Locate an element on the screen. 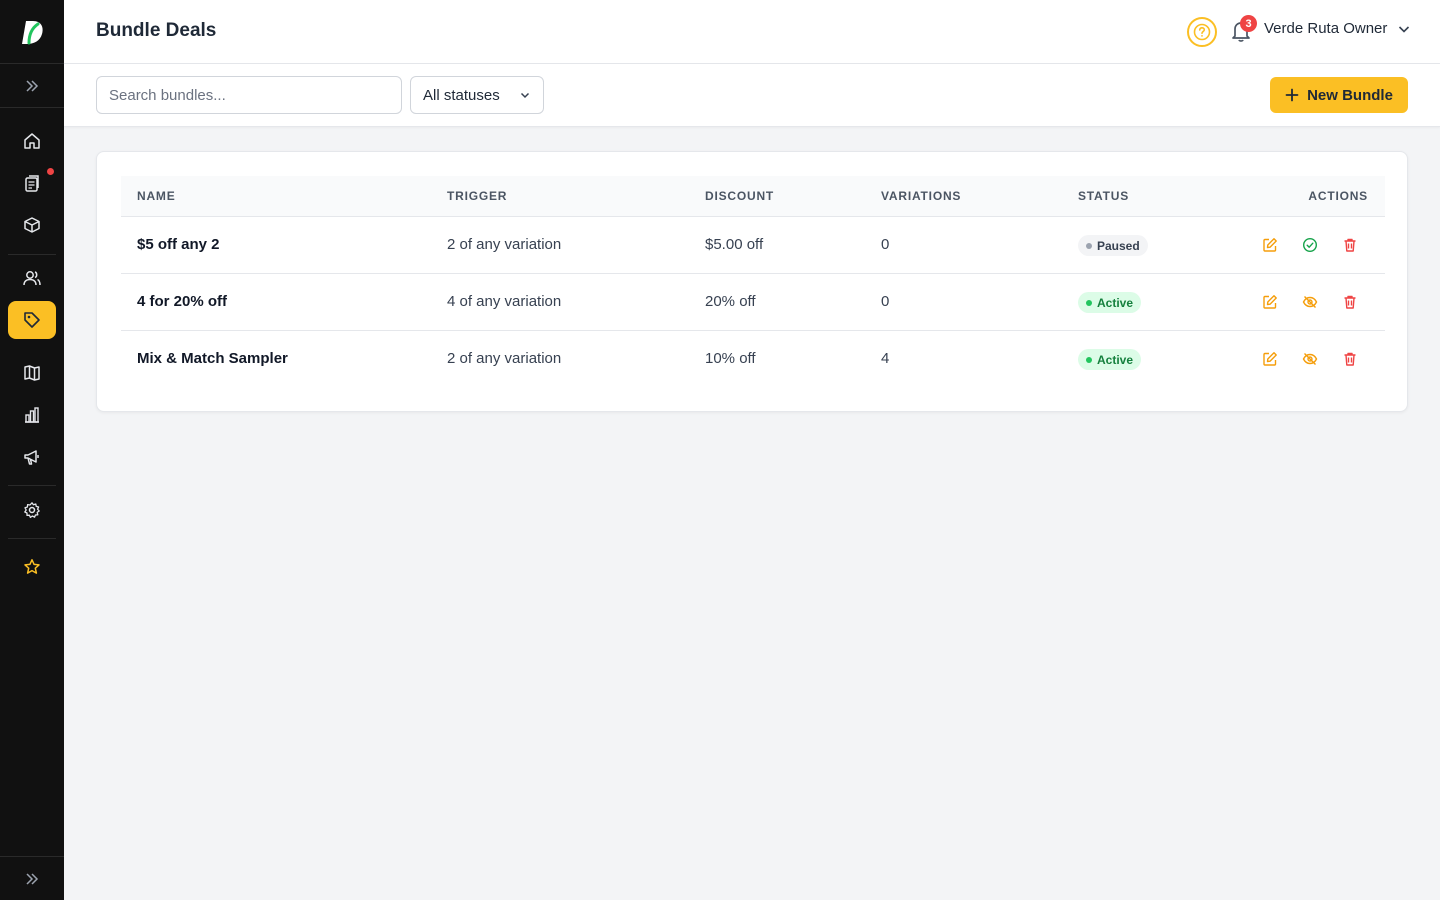  logo-icon is located at coordinates (32, 32).